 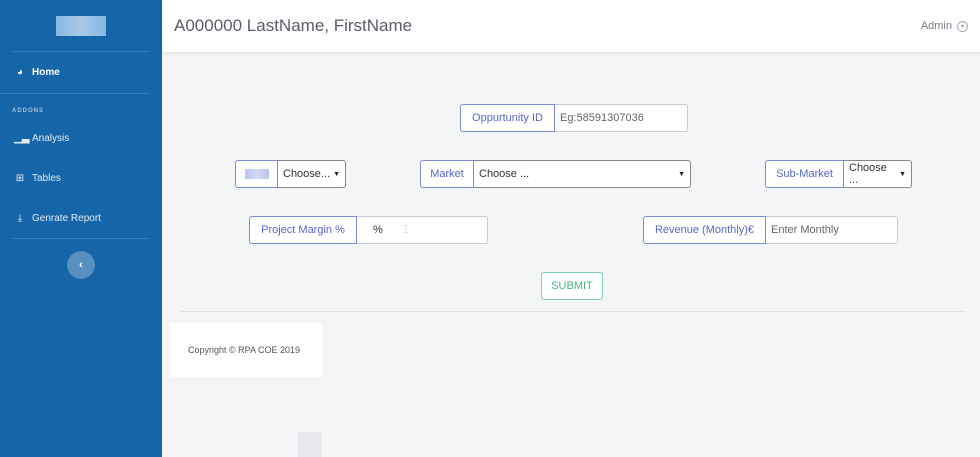 I want to click on sidebar-item-generate-report: ⤓ Genrate Report, so click(x=81, y=218).